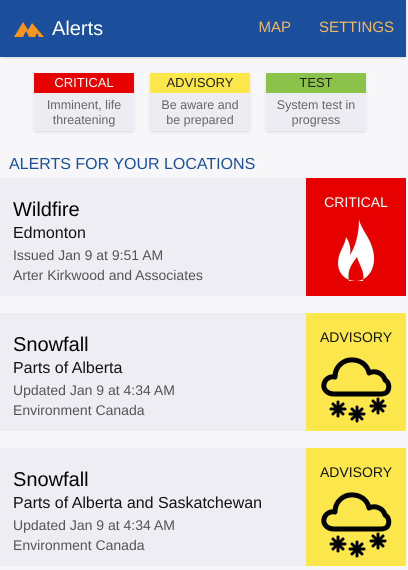  What do you see at coordinates (84, 83) in the screenshot?
I see `severity-label: CRITICAL` at bounding box center [84, 83].